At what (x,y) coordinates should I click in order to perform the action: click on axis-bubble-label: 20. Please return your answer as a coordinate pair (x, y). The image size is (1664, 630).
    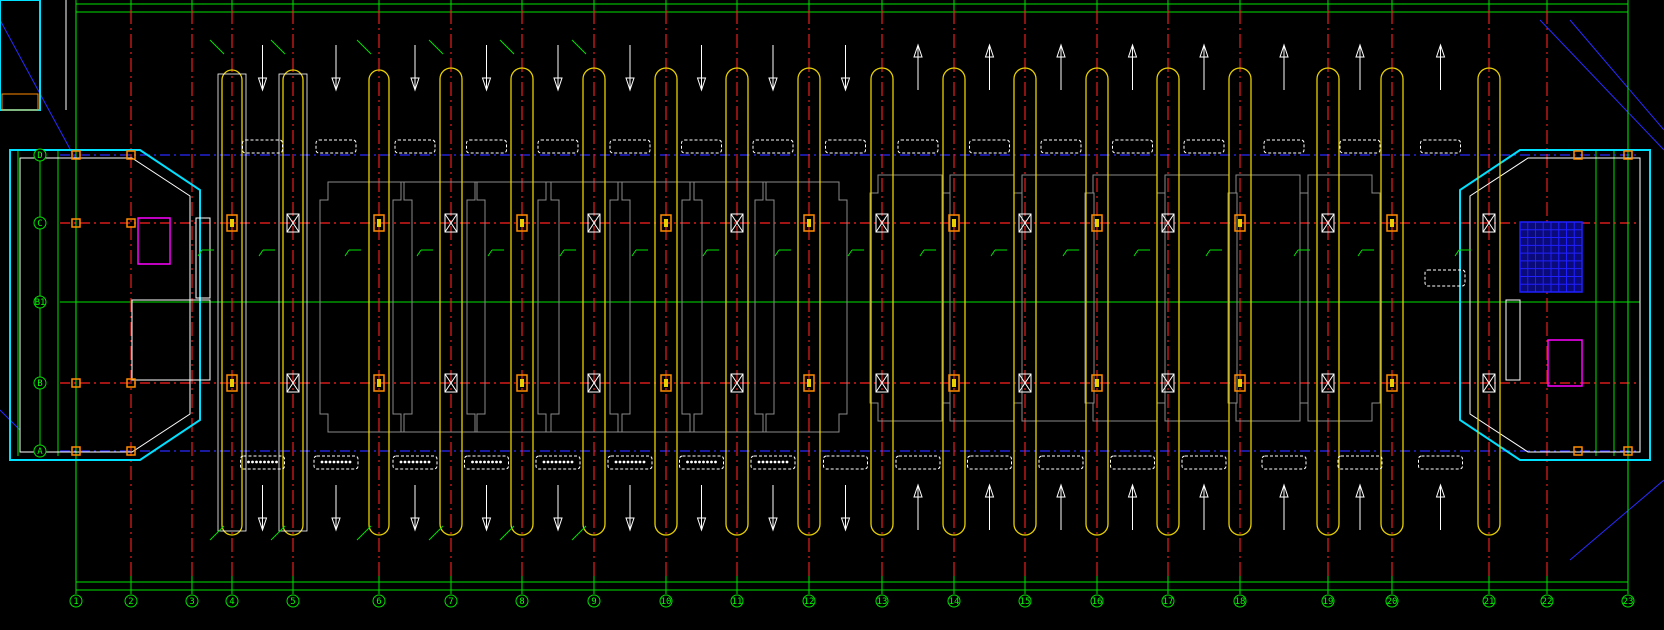
    Looking at the image, I should click on (1392, 602).